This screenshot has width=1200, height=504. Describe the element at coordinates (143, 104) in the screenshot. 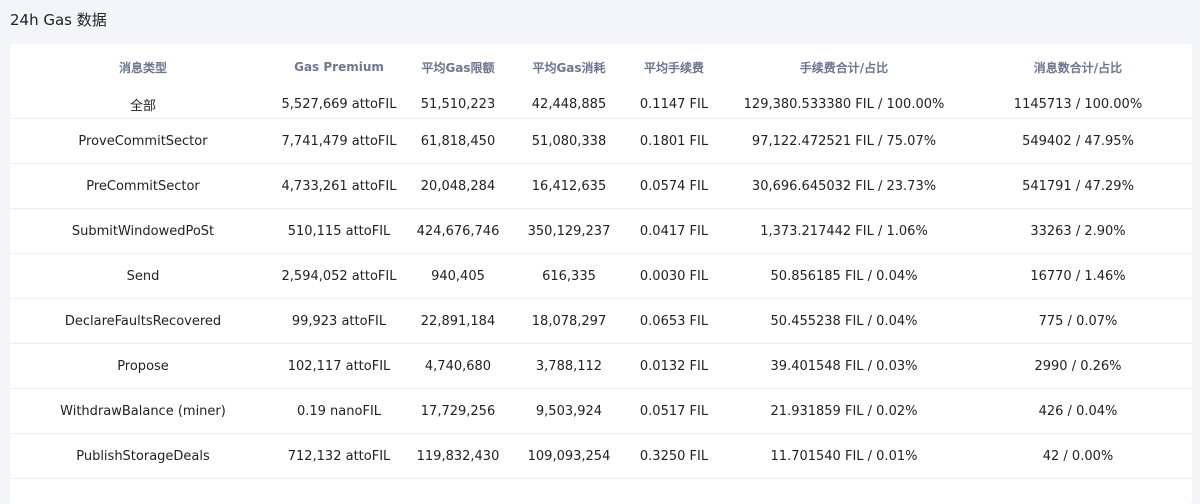

I see `cell-message-type: 全部` at that location.